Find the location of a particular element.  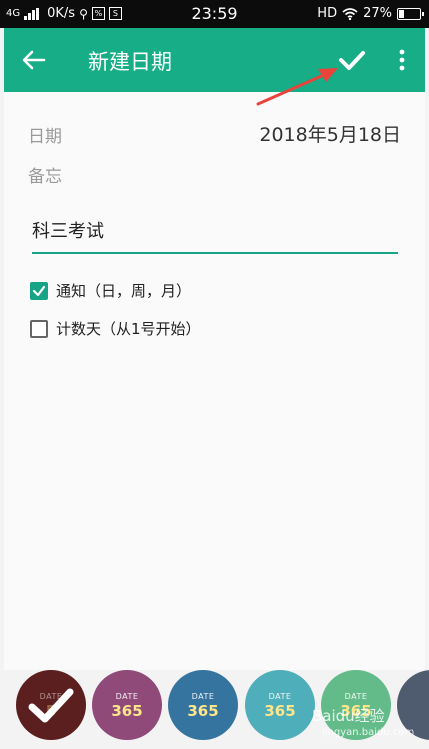

theme-swatch-3: DATE 365 is located at coordinates (203, 705).